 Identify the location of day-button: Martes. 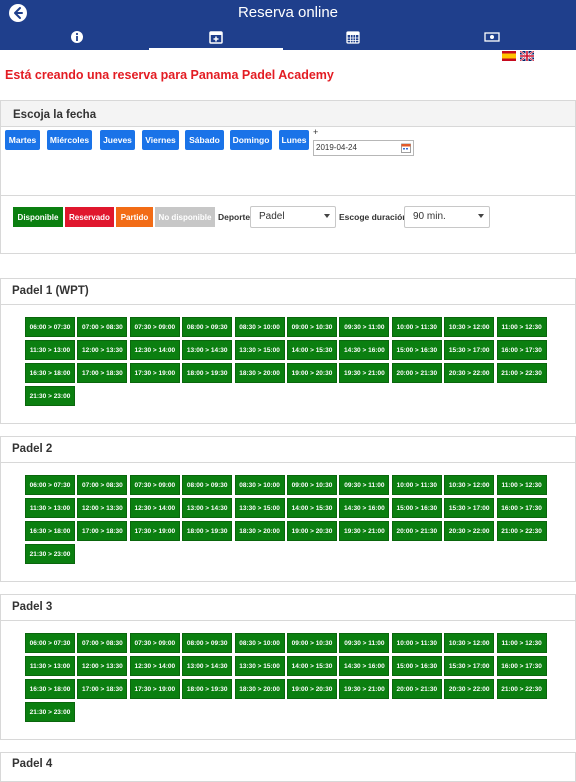
(22, 140).